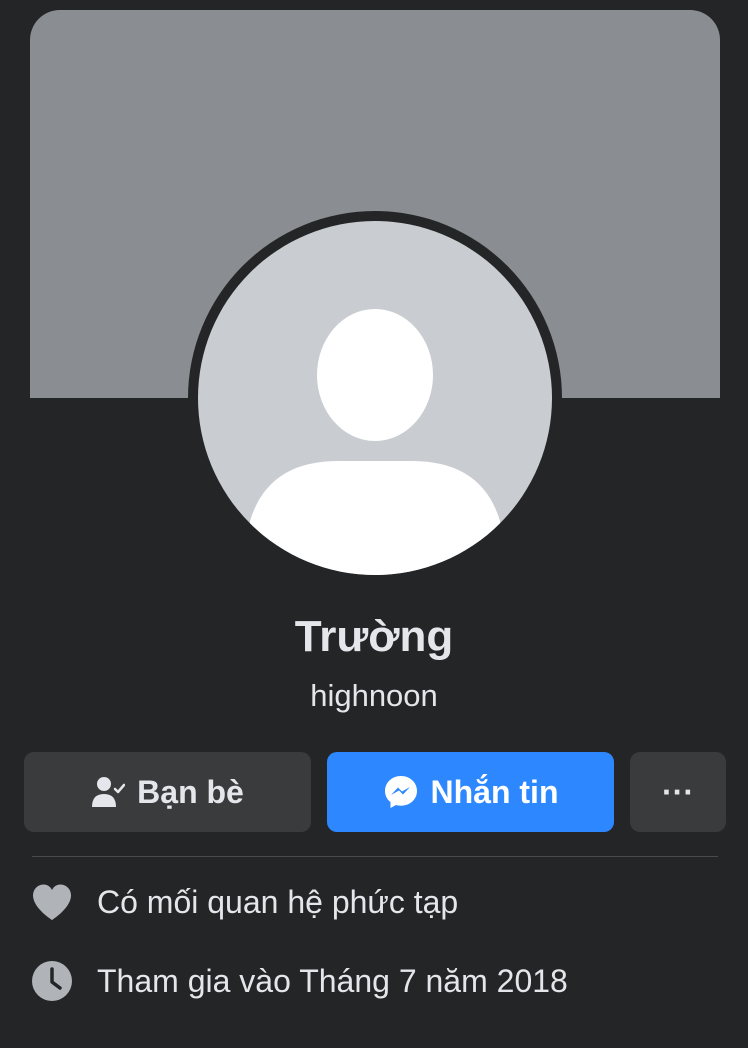 Image resolution: width=748 pixels, height=1048 pixels. Describe the element at coordinates (375, 442) in the screenshot. I see `default-person-icon` at that location.